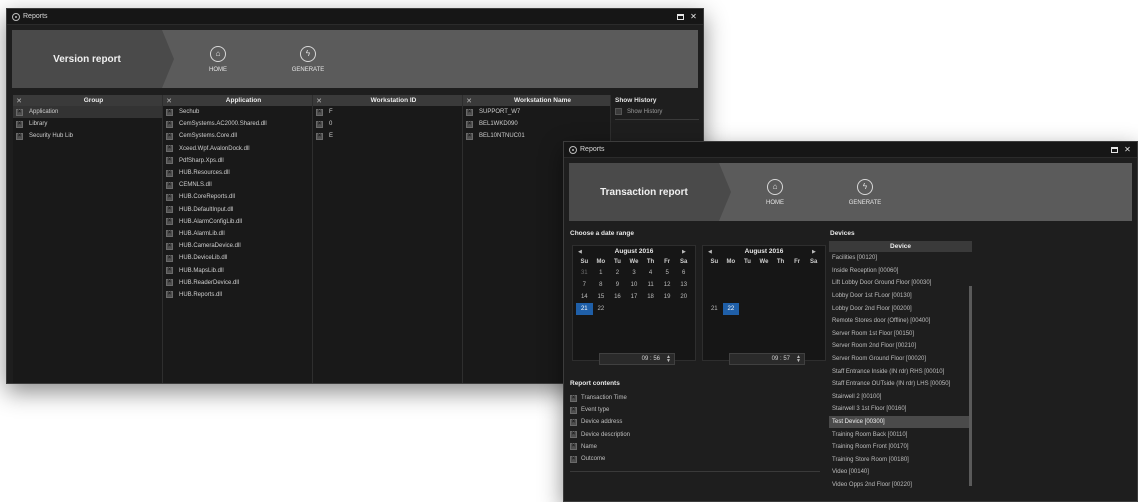  Describe the element at coordinates (683, 273) in the screenshot. I see `calendar-day: 6` at that location.